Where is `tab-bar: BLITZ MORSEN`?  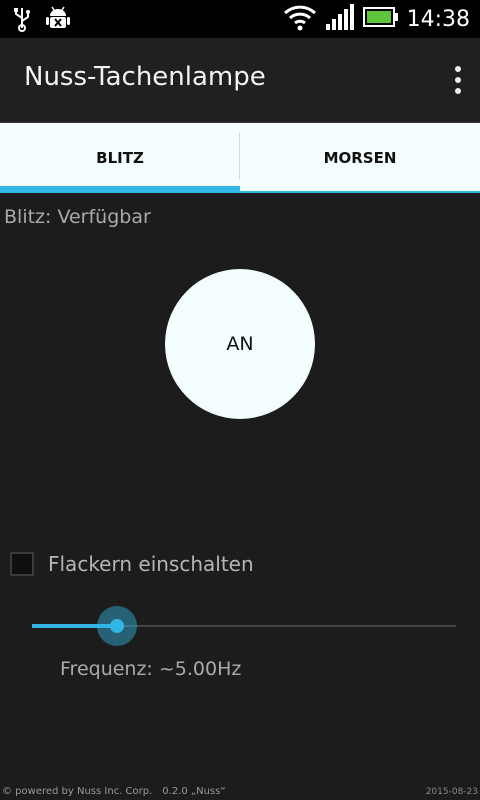
tab-bar: BLITZ MORSEN is located at coordinates (240, 158).